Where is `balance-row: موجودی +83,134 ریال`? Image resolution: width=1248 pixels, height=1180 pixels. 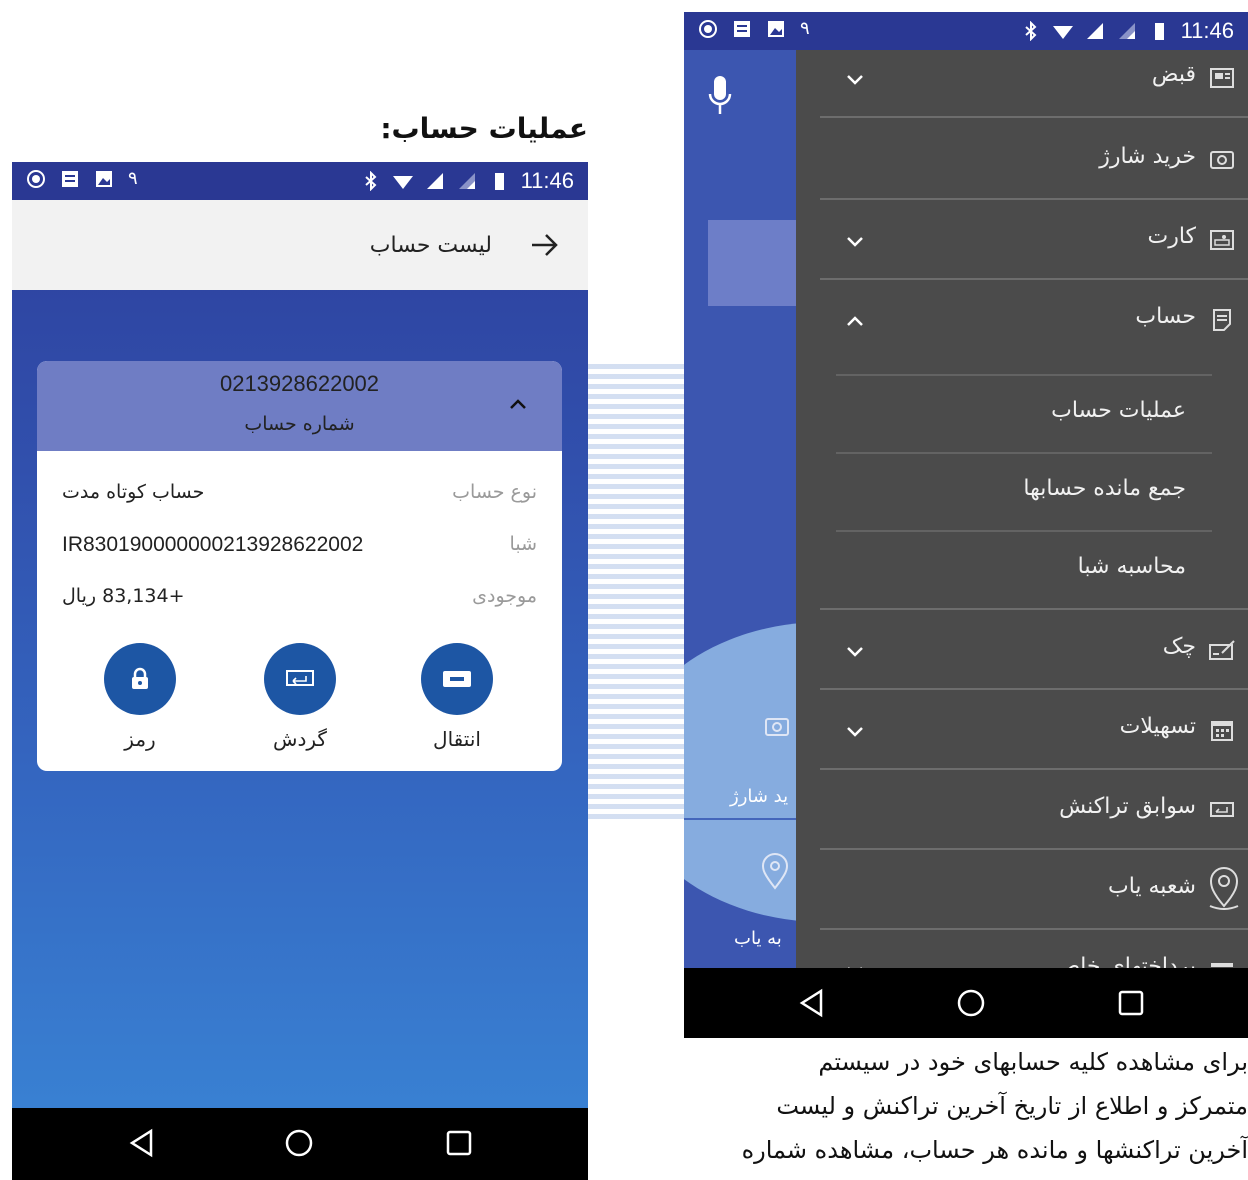
balance-row: موجودی +83,134 ریال is located at coordinates (299, 599).